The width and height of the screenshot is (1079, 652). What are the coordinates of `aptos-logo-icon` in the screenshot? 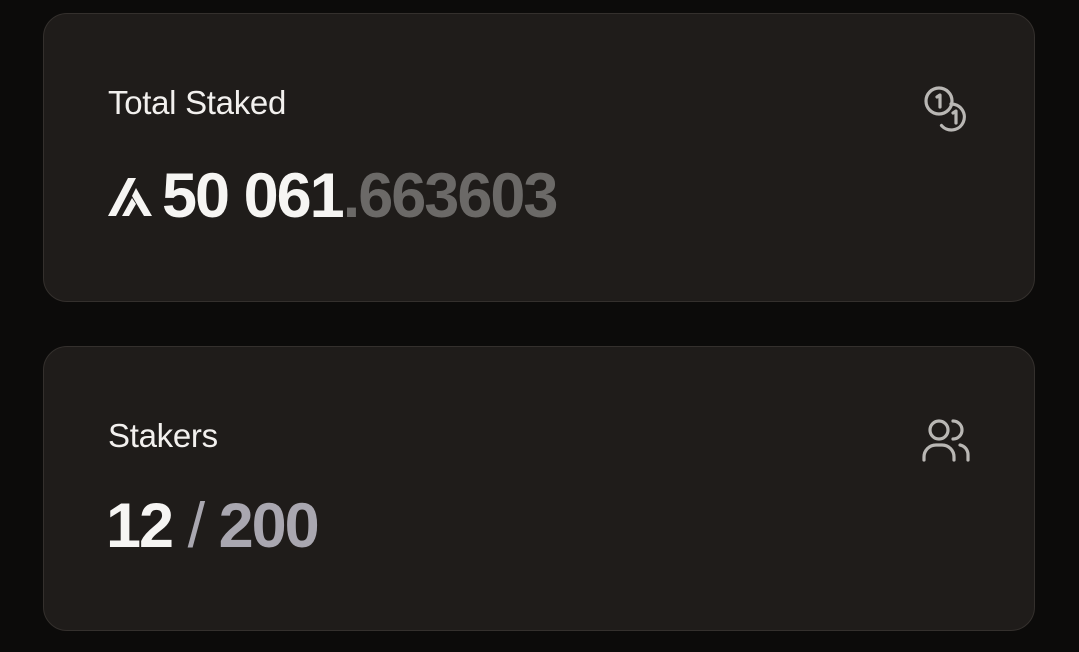 It's located at (130, 197).